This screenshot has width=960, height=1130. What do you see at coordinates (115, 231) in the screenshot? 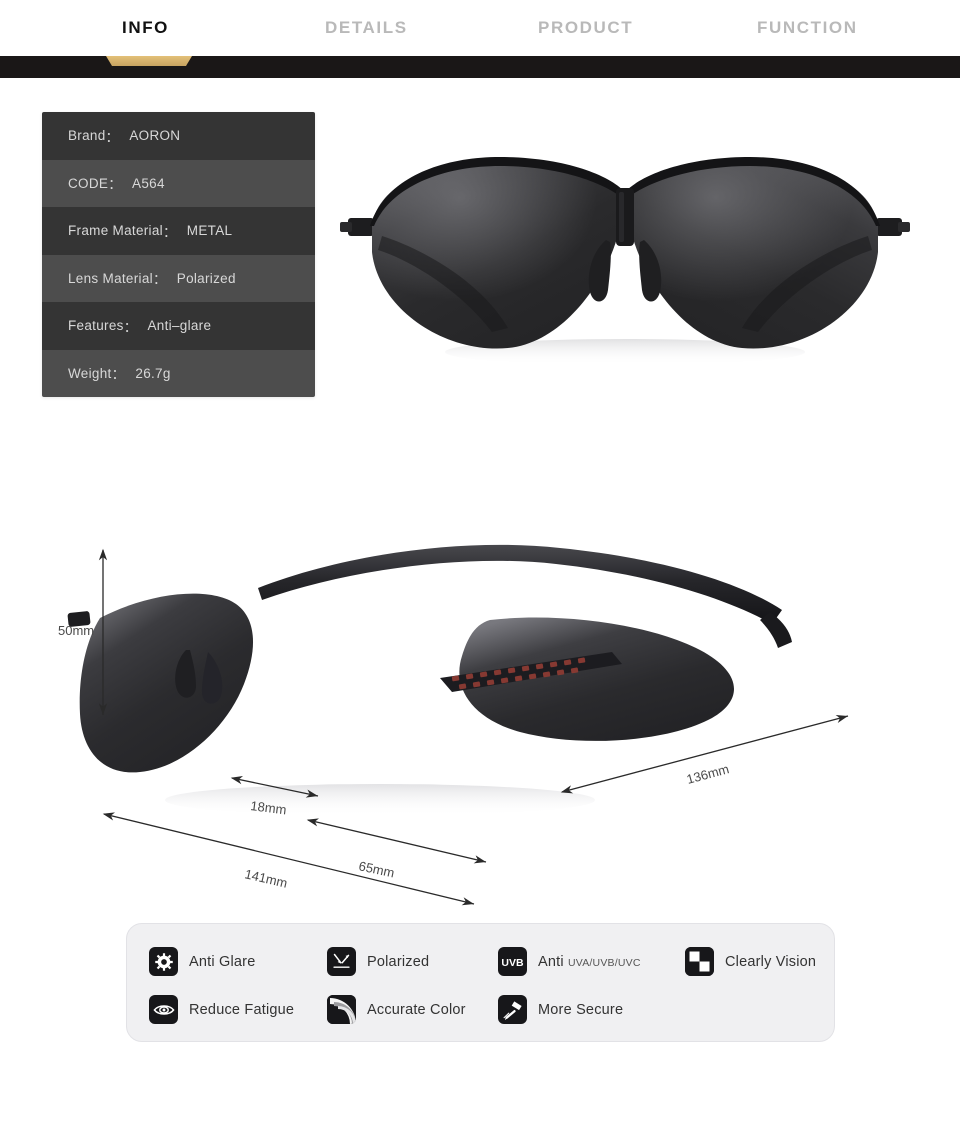
I see `spec-label: Frame Material` at bounding box center [115, 231].